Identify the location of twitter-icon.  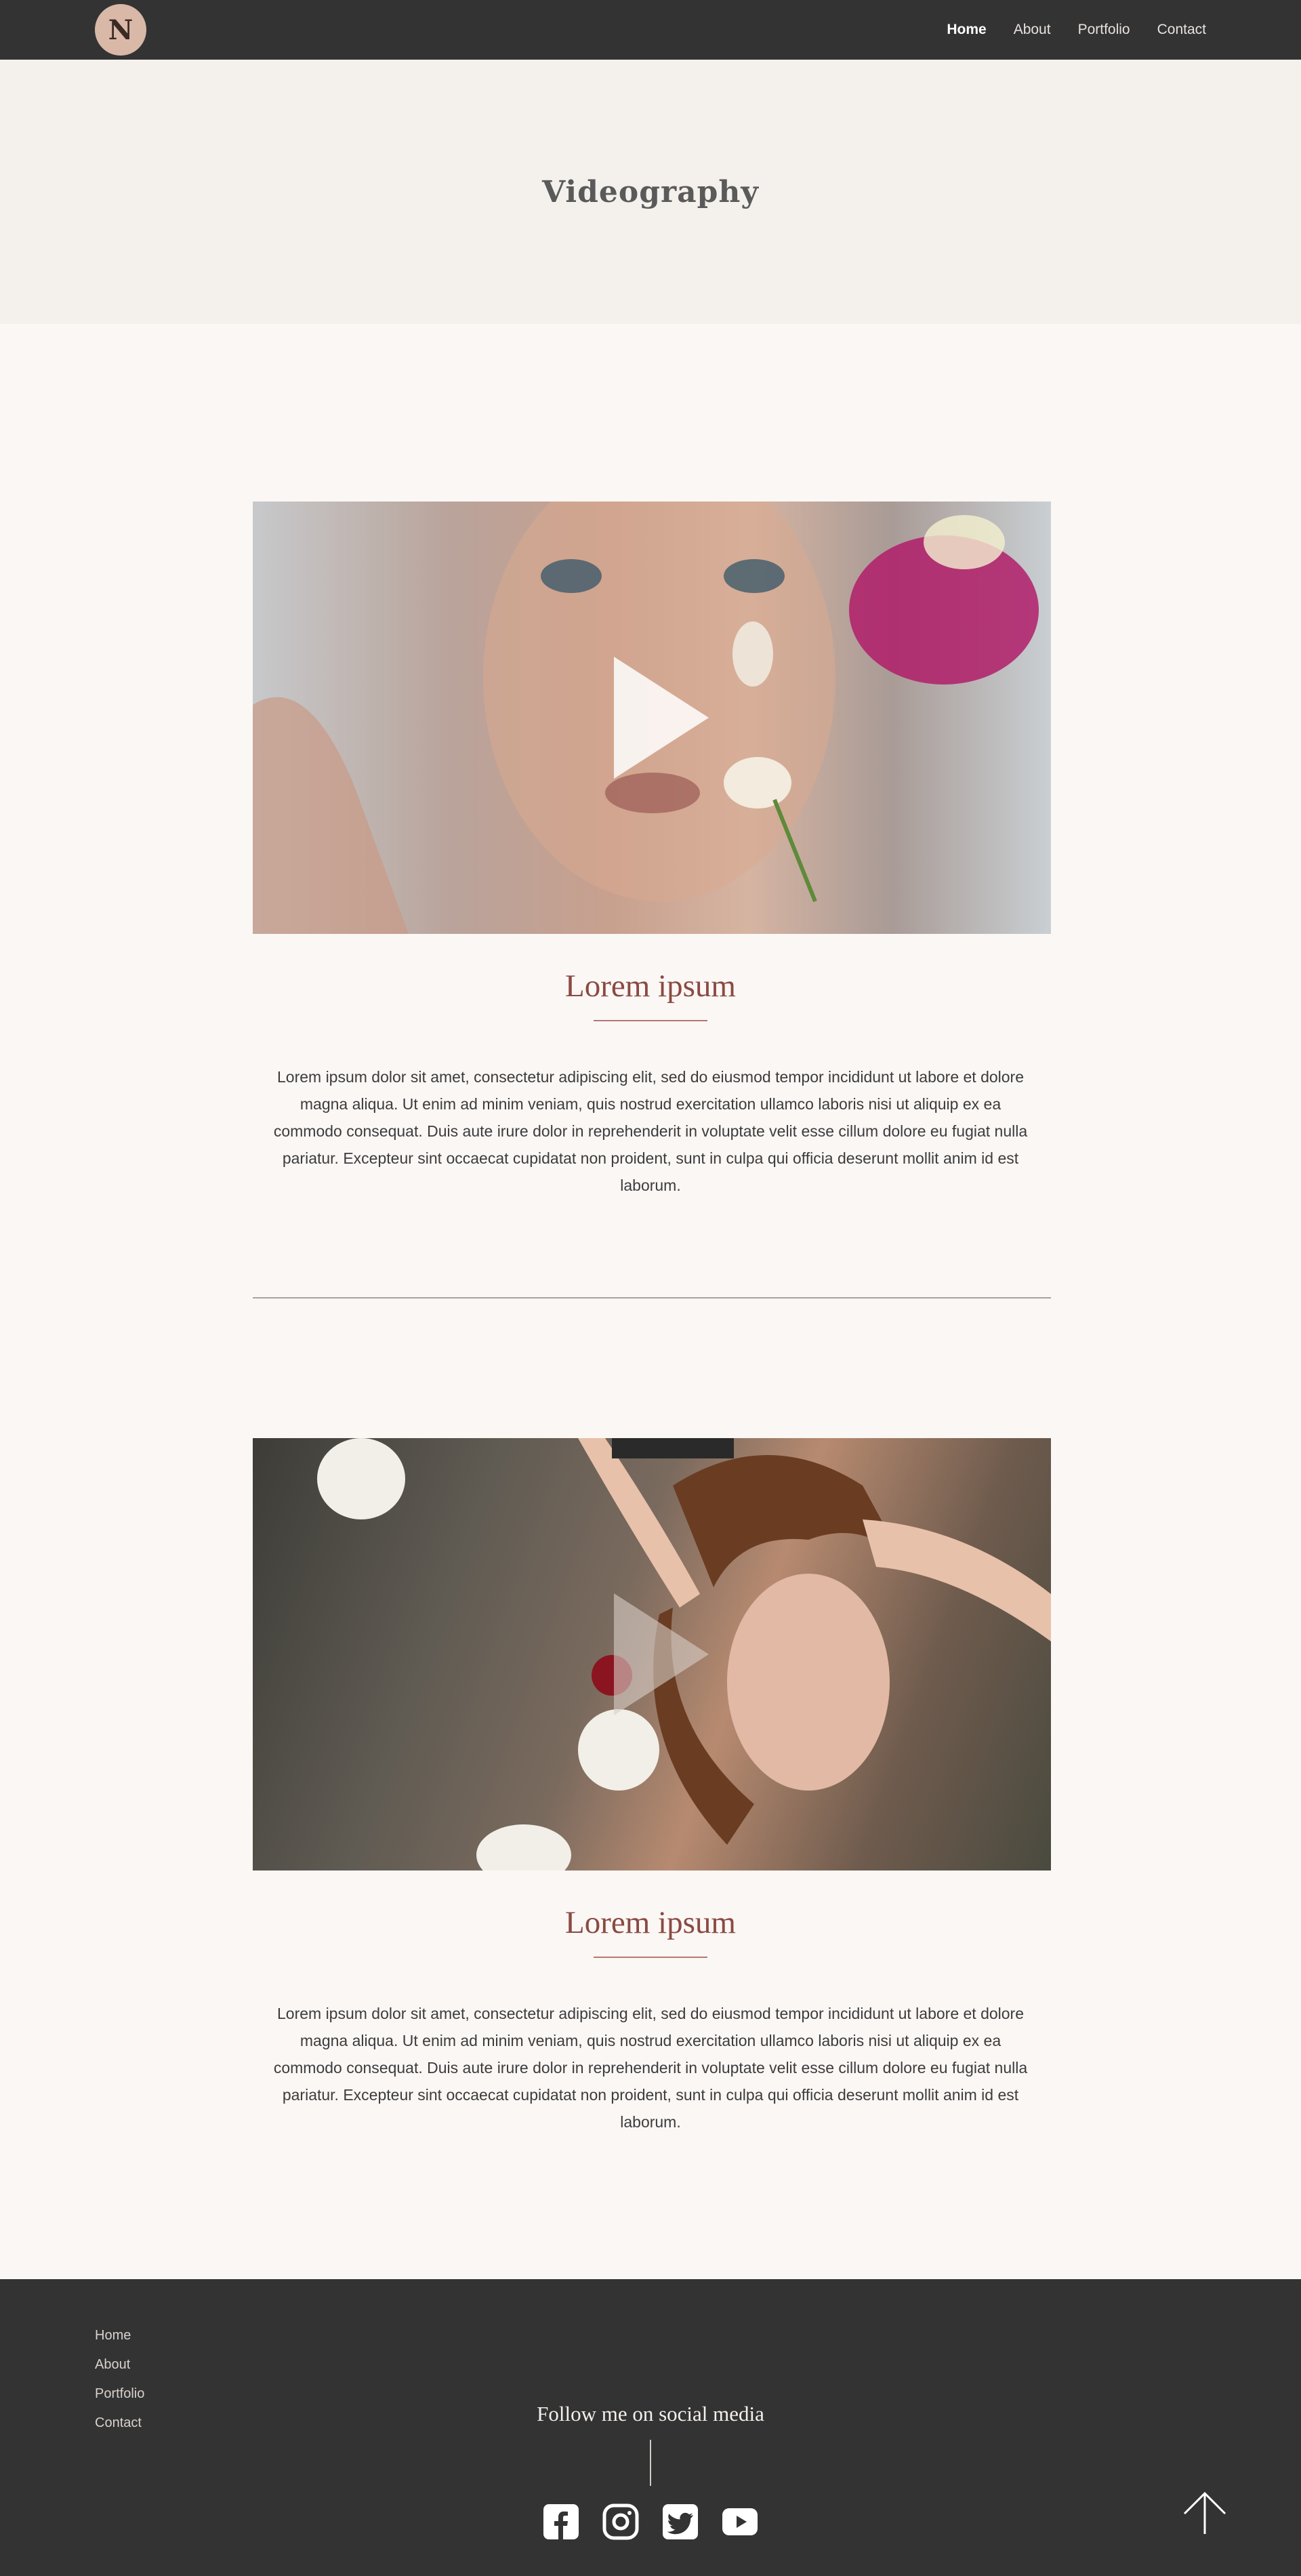
(680, 2522).